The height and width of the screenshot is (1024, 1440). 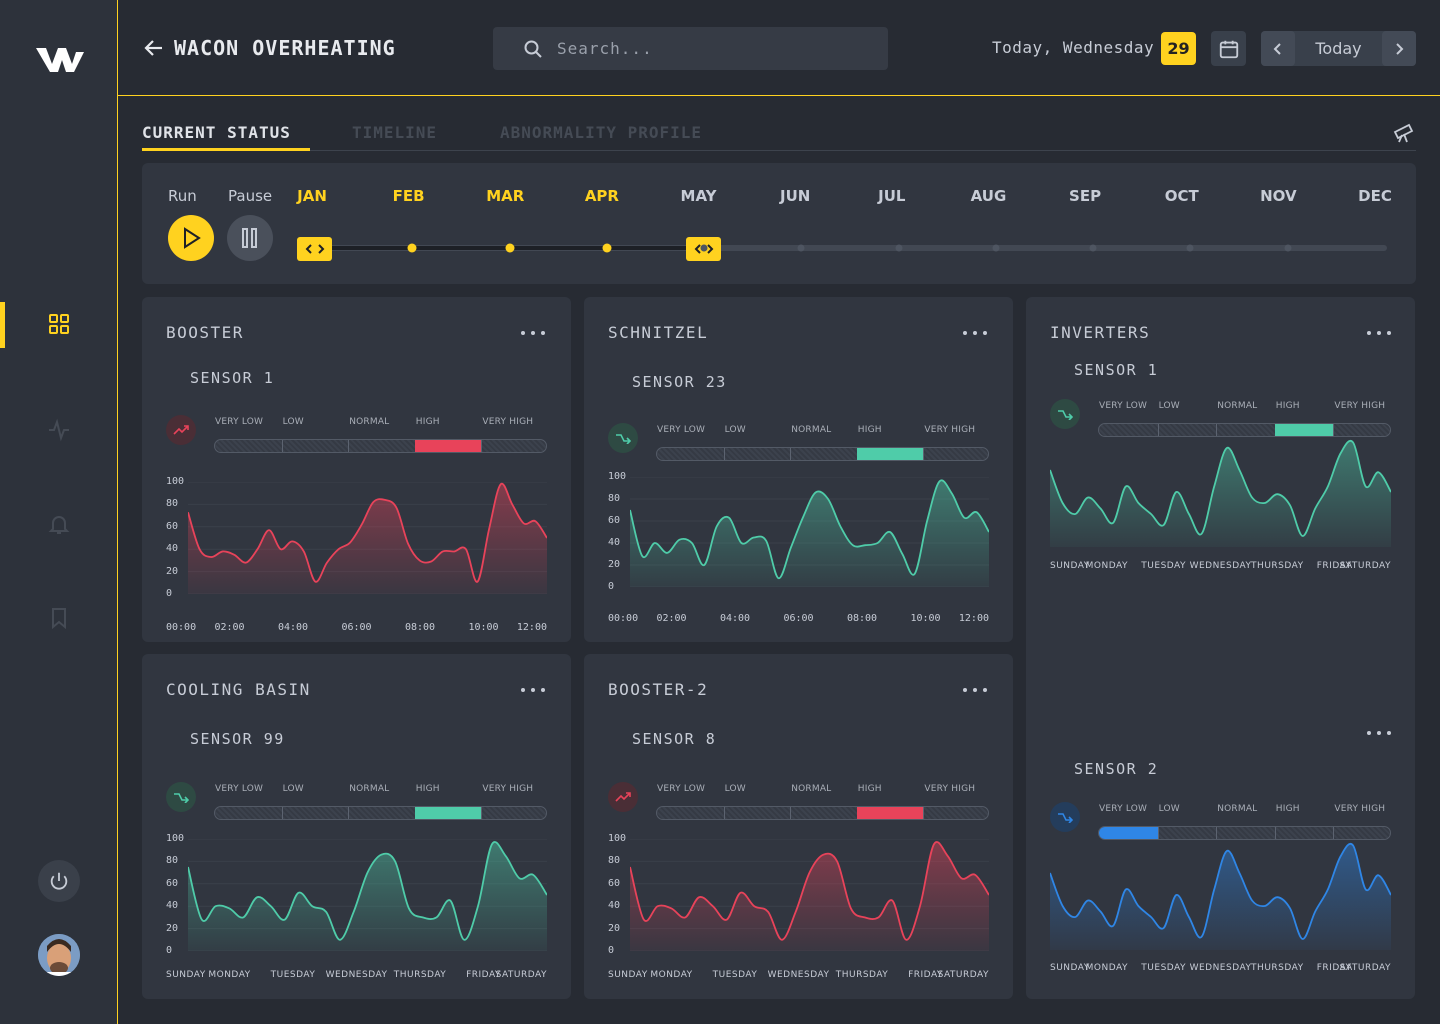 What do you see at coordinates (1116, 769) in the screenshot?
I see `sensor-label: SENSOR 2` at bounding box center [1116, 769].